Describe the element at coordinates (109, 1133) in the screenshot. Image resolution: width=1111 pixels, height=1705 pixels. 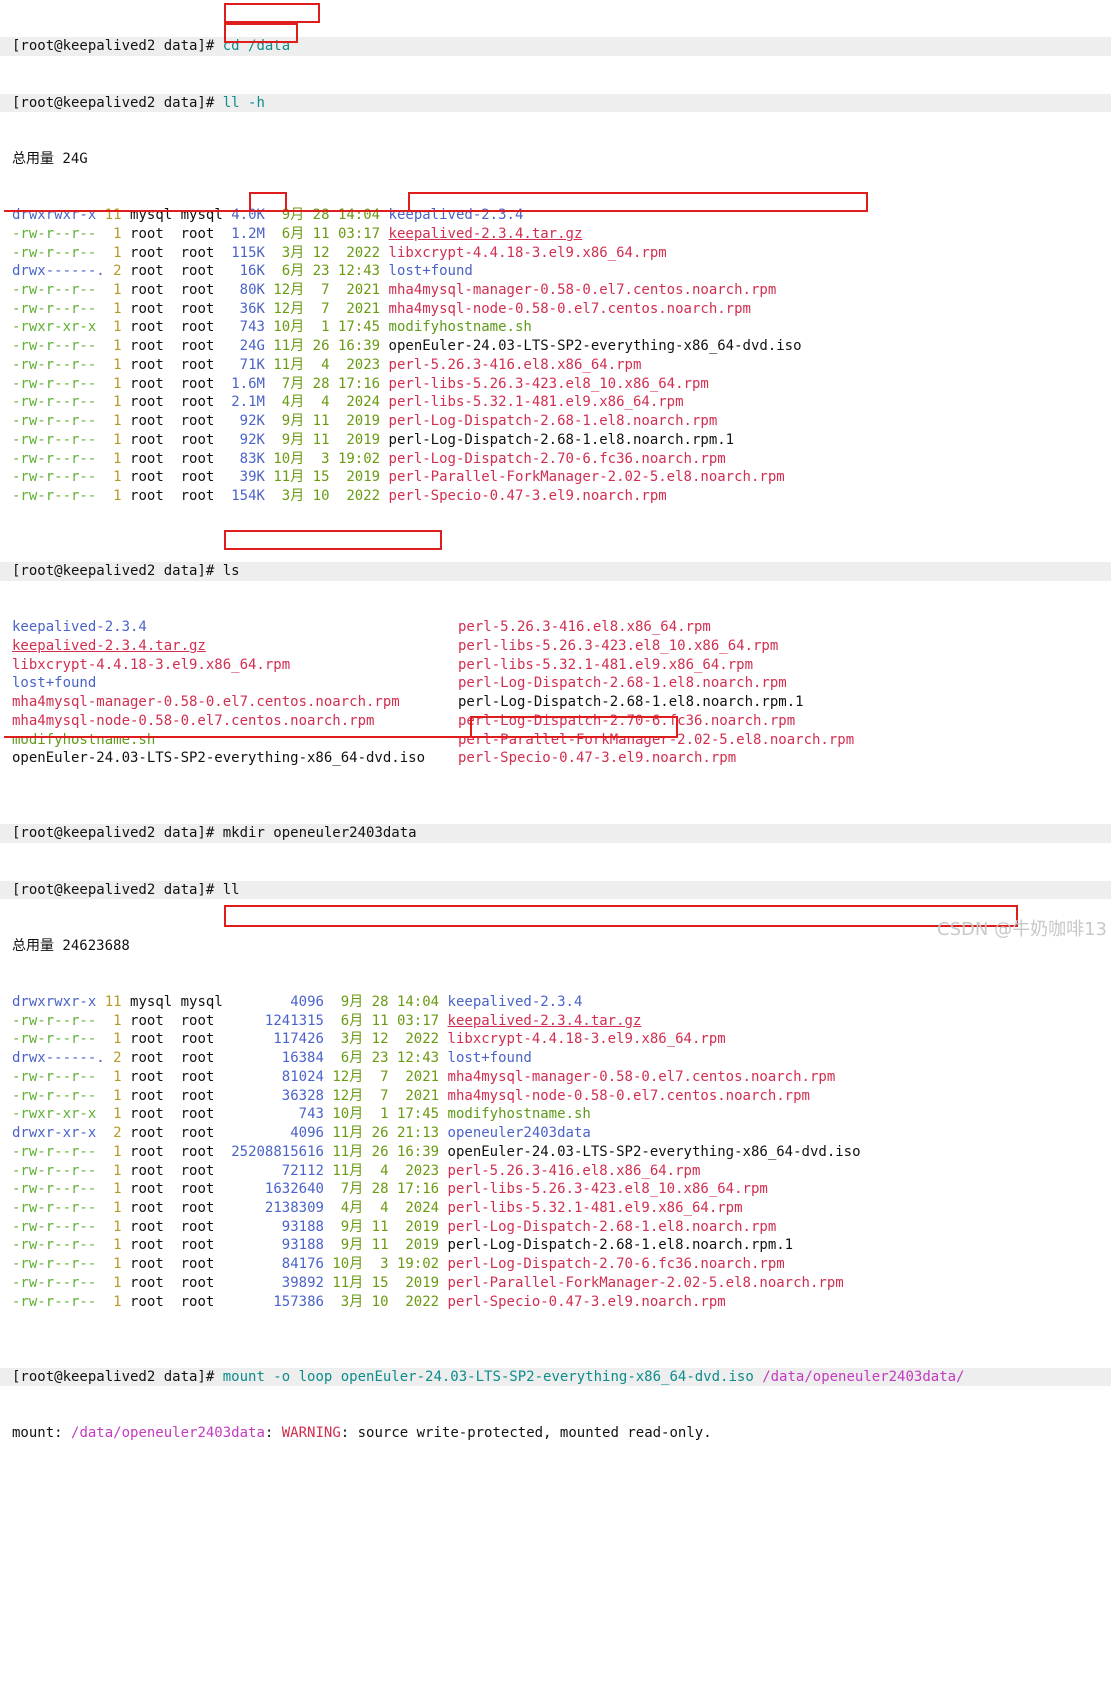
I see `link-count: 2` at that location.